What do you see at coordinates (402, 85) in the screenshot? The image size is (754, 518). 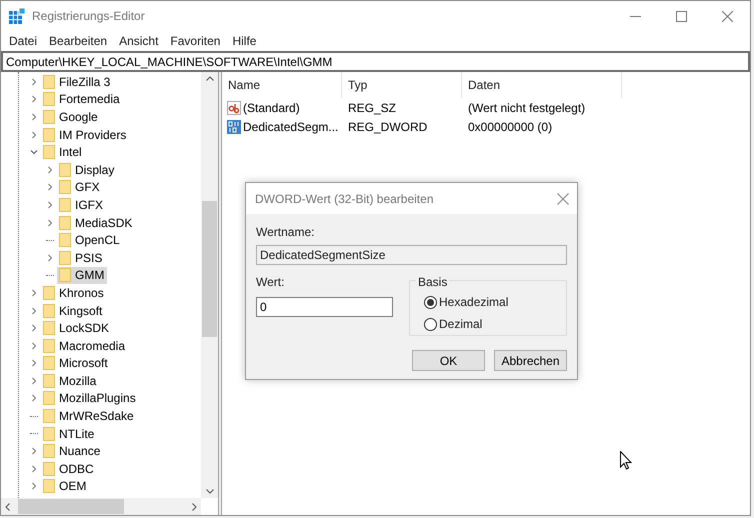 I see `column-header: Typ` at bounding box center [402, 85].